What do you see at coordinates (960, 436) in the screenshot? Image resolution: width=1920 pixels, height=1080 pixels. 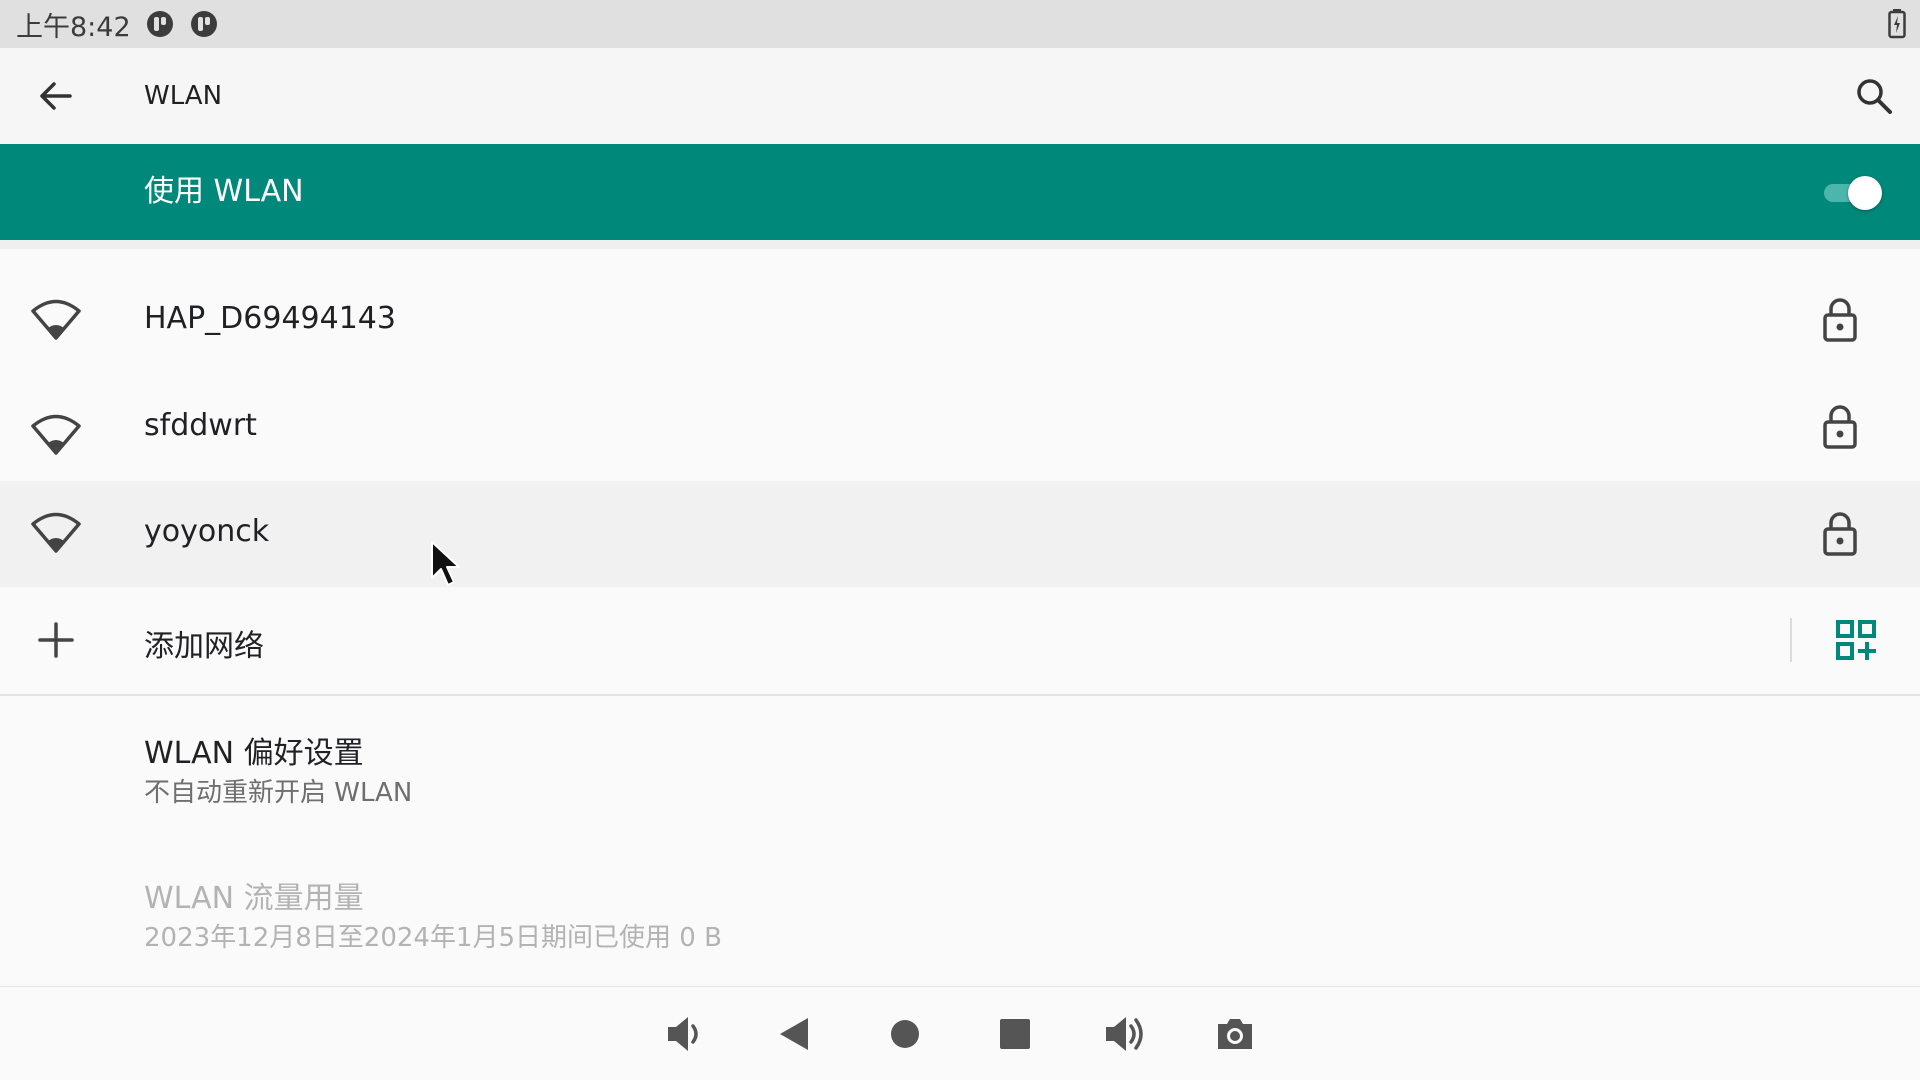 I see `network-row: sfddwrt` at bounding box center [960, 436].